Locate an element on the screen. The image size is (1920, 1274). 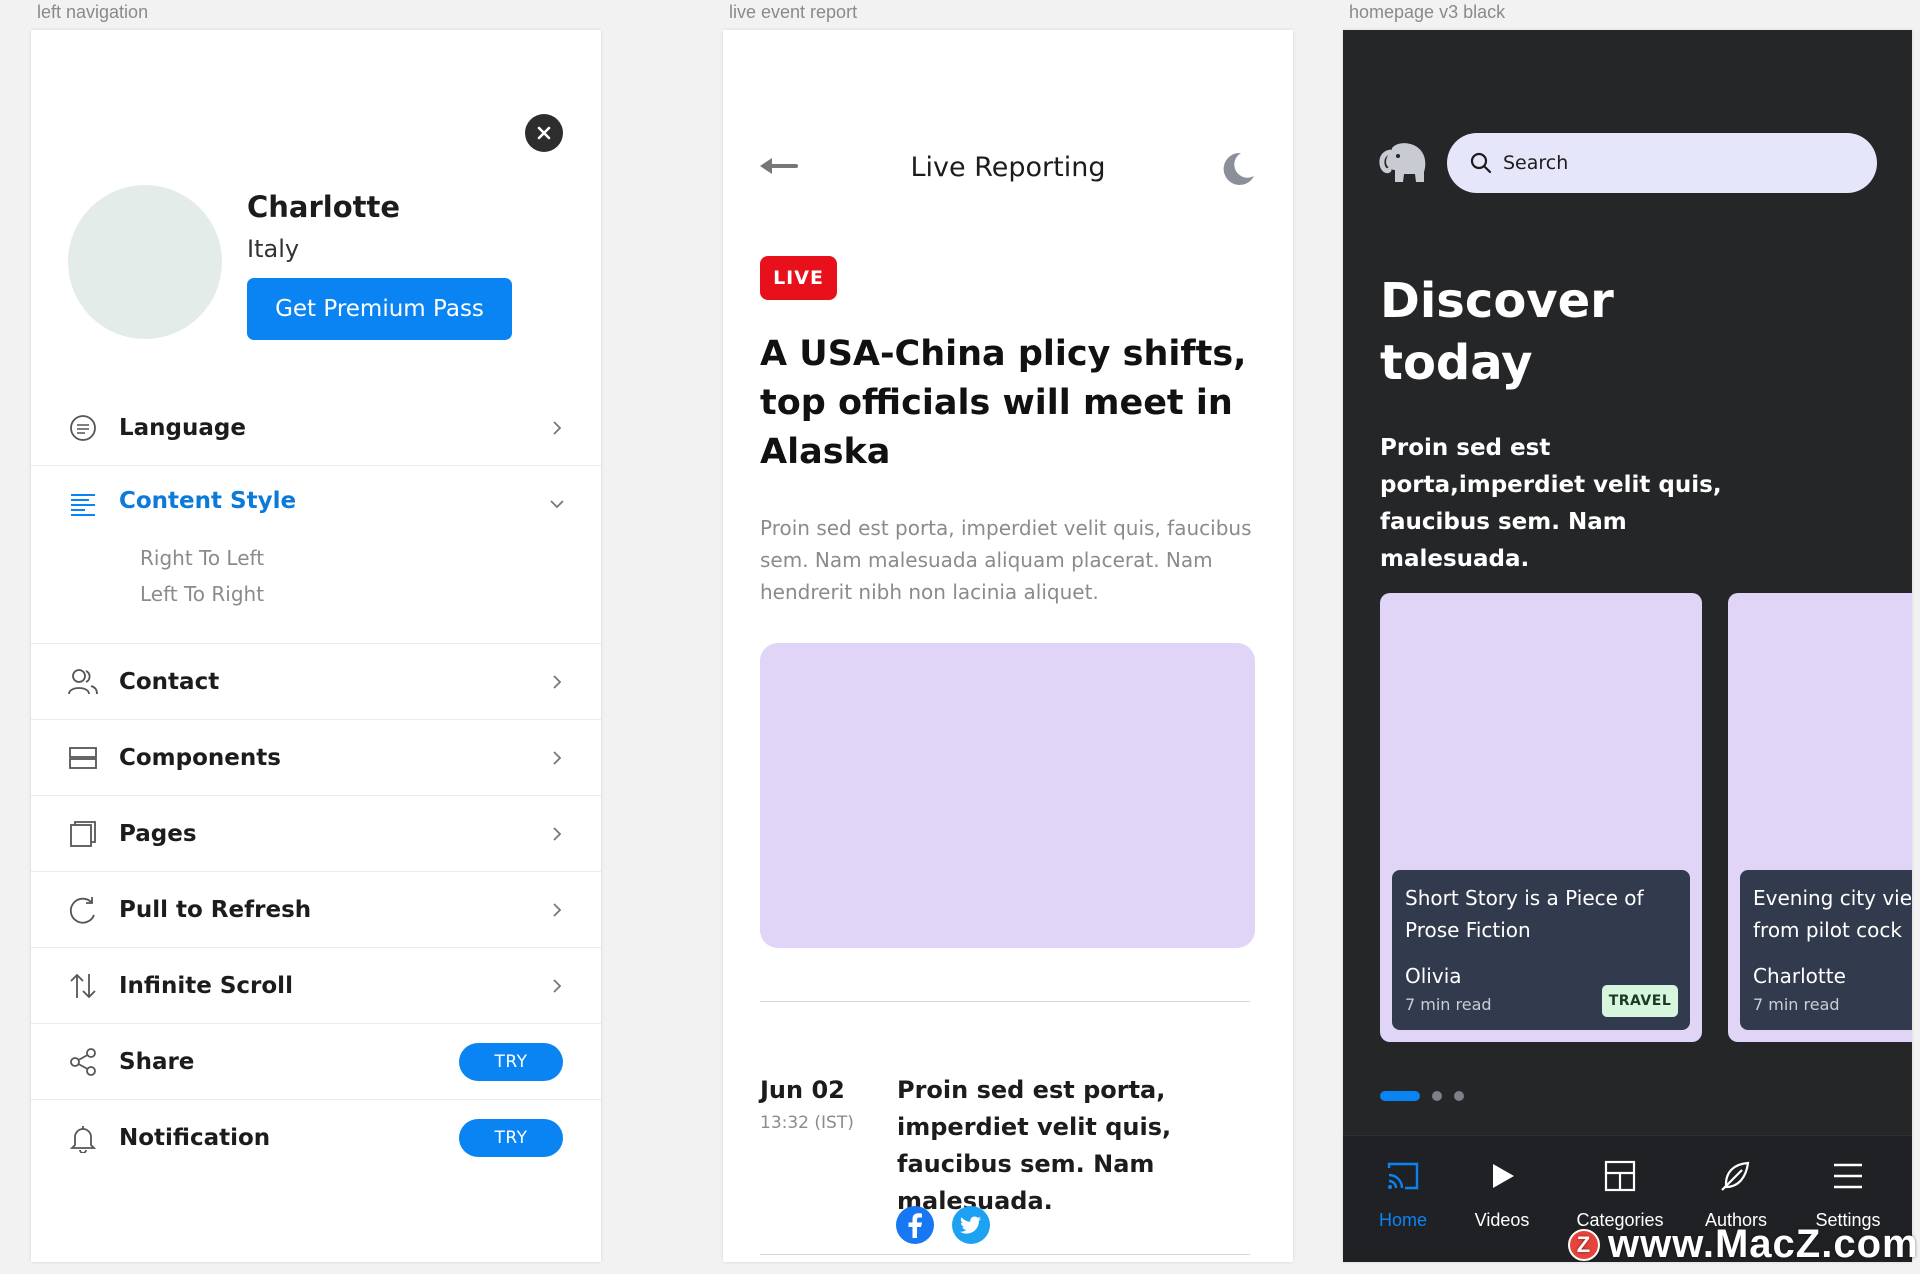
twitter-share-button is located at coordinates (971, 1225).